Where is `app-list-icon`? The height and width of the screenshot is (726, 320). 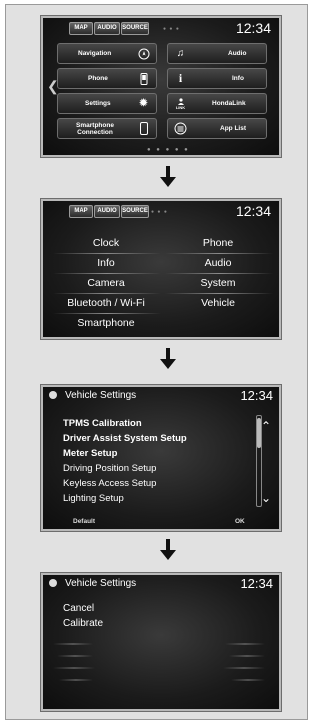 app-list-icon is located at coordinates (180, 128).